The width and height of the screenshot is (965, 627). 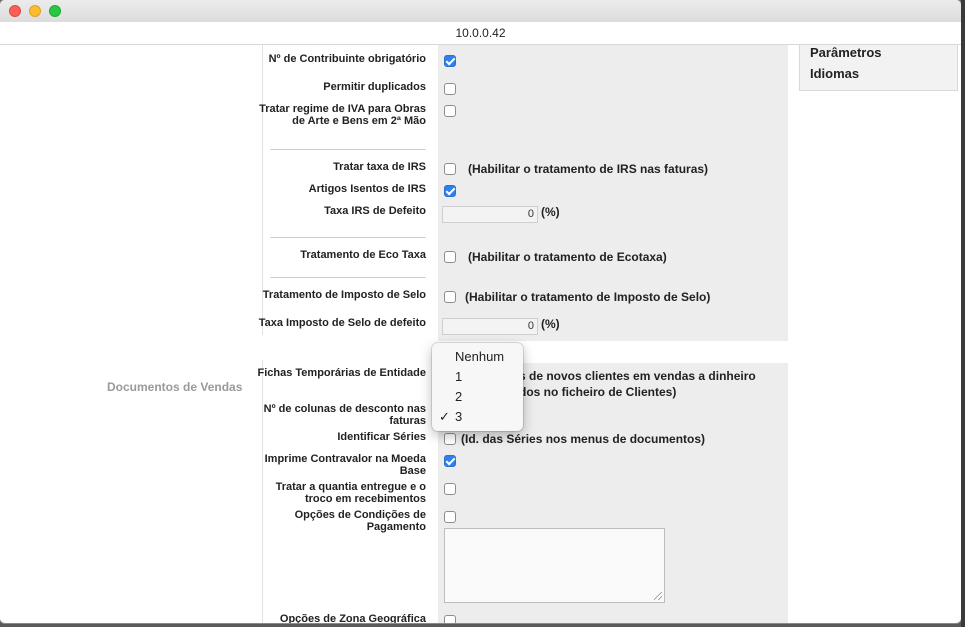 What do you see at coordinates (450, 61) in the screenshot?
I see `contribuinte-checkbox` at bounding box center [450, 61].